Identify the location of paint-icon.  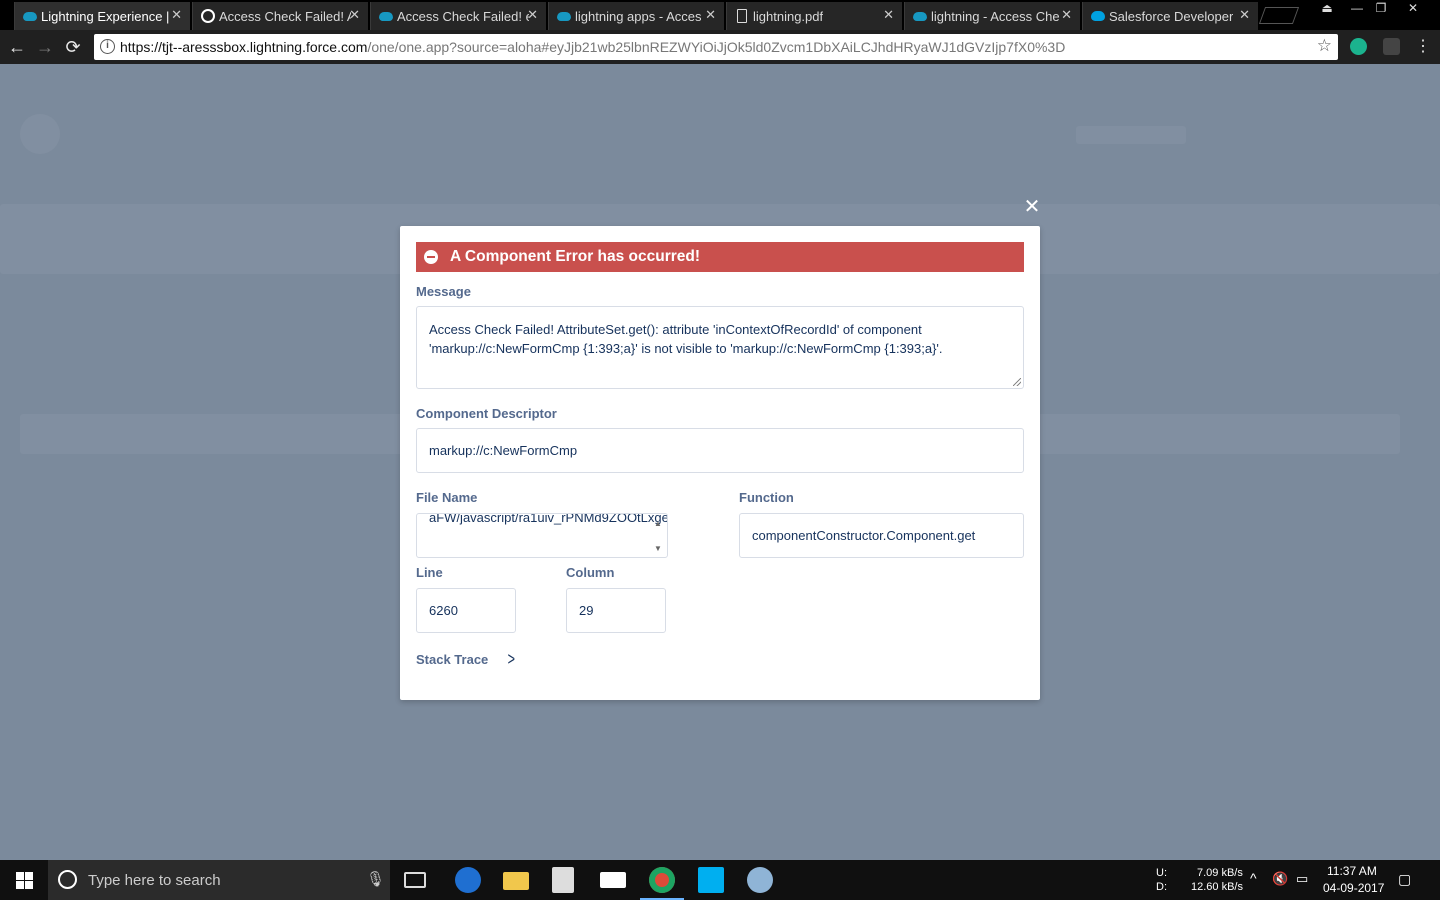
(760, 880).